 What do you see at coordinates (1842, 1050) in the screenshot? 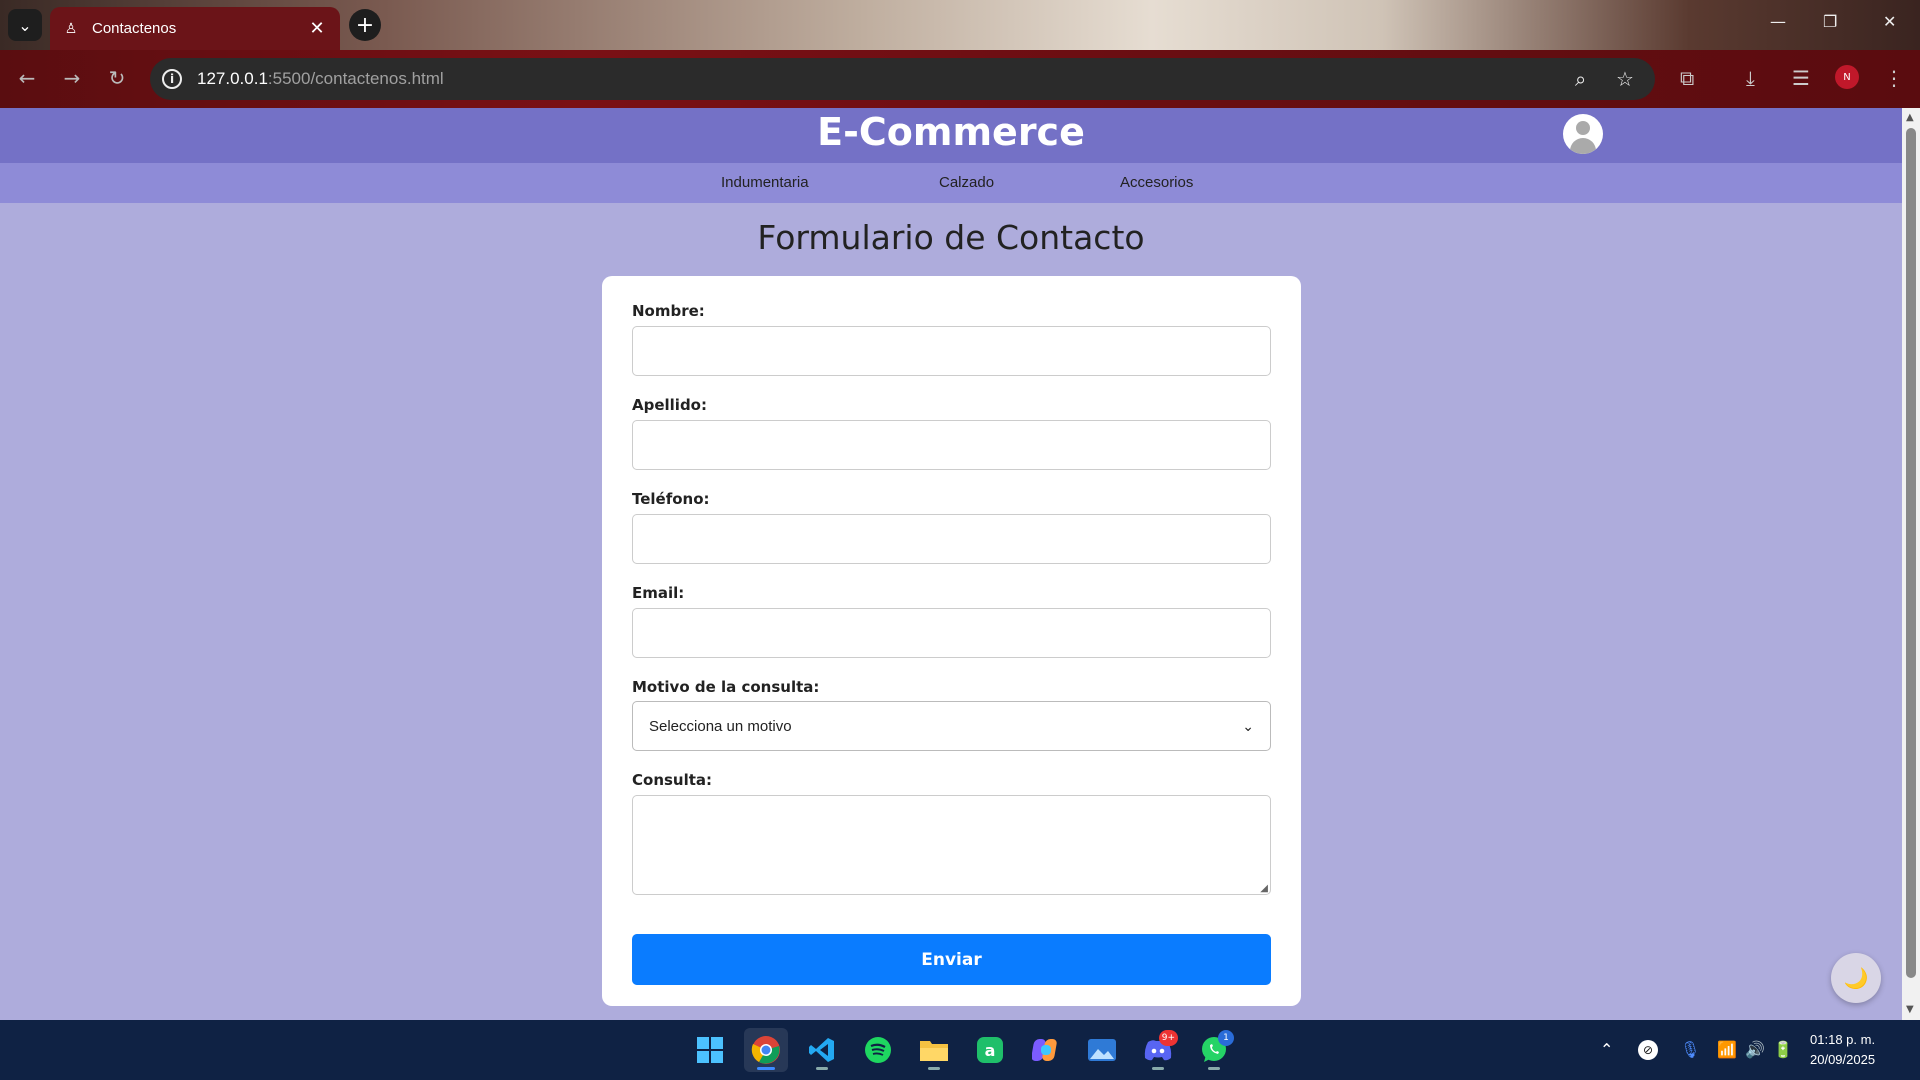
I see `taskbar-clock: 01:18 p. m. 20/09/2025` at bounding box center [1842, 1050].